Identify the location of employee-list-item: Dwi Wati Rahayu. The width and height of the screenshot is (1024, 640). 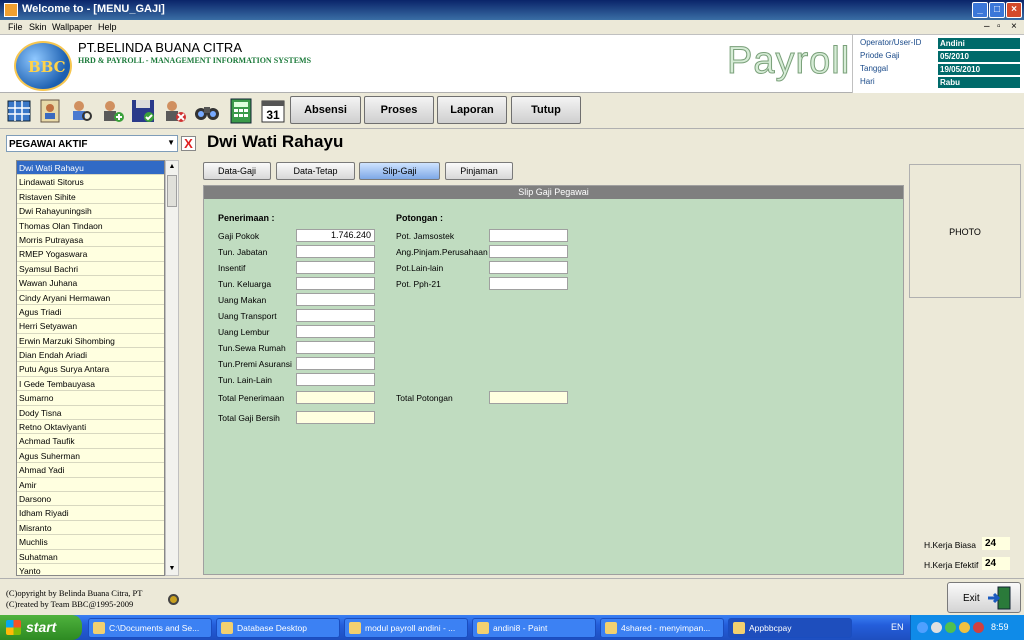
(90, 168).